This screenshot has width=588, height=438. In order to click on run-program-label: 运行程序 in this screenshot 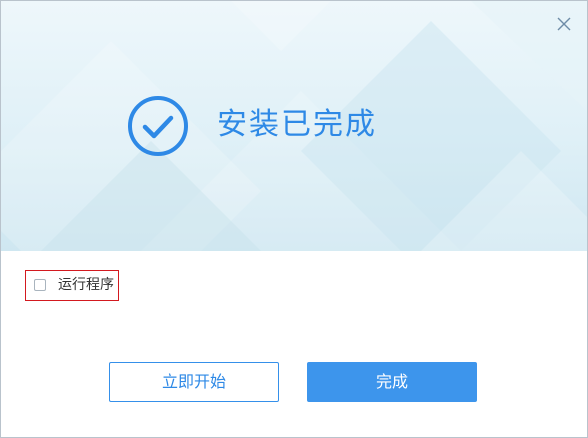, I will do `click(86, 285)`.